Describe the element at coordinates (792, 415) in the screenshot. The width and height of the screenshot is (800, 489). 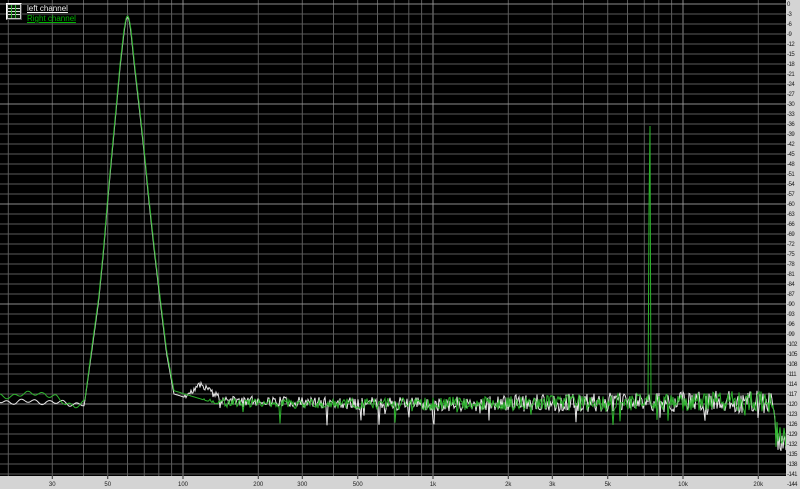
I see `y-tick-label: -123` at that location.